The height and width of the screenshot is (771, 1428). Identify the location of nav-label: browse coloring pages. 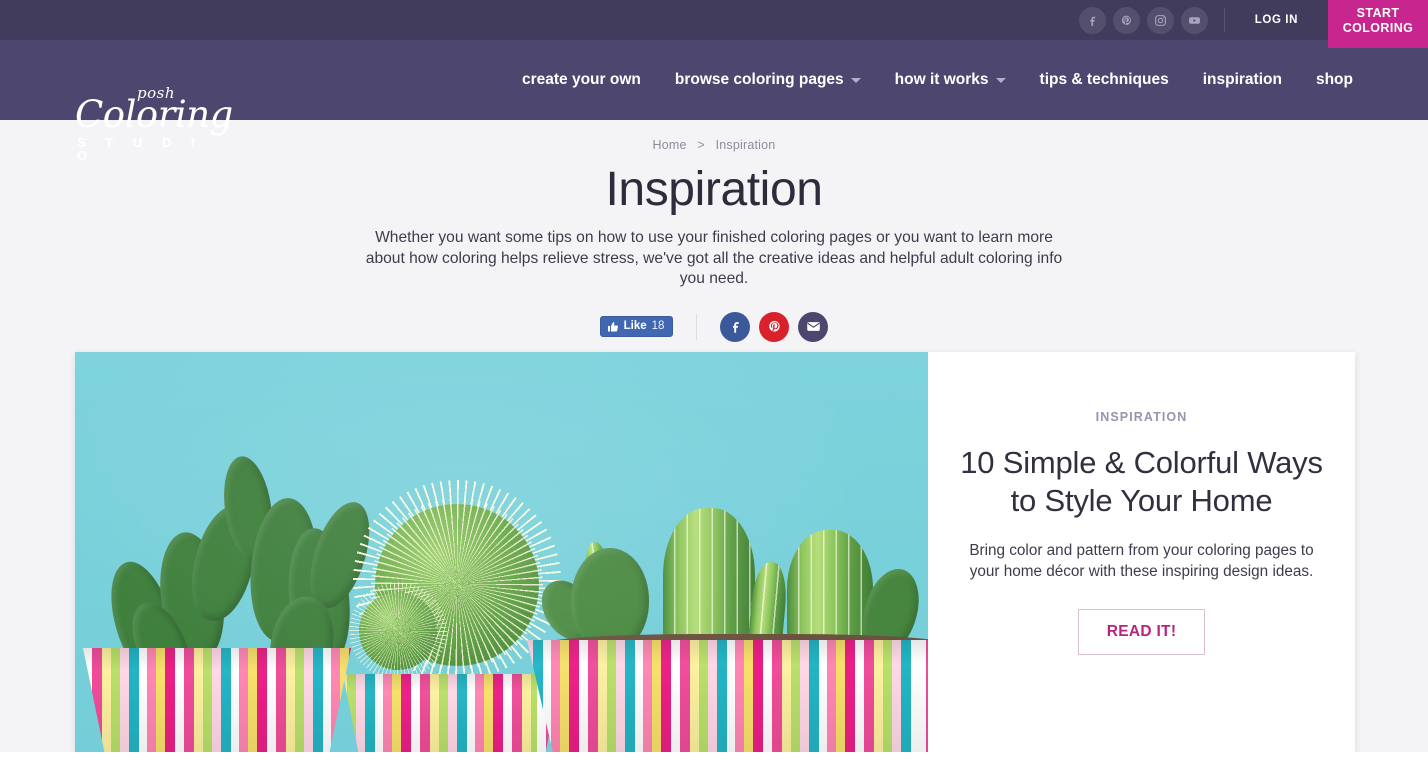
(759, 79).